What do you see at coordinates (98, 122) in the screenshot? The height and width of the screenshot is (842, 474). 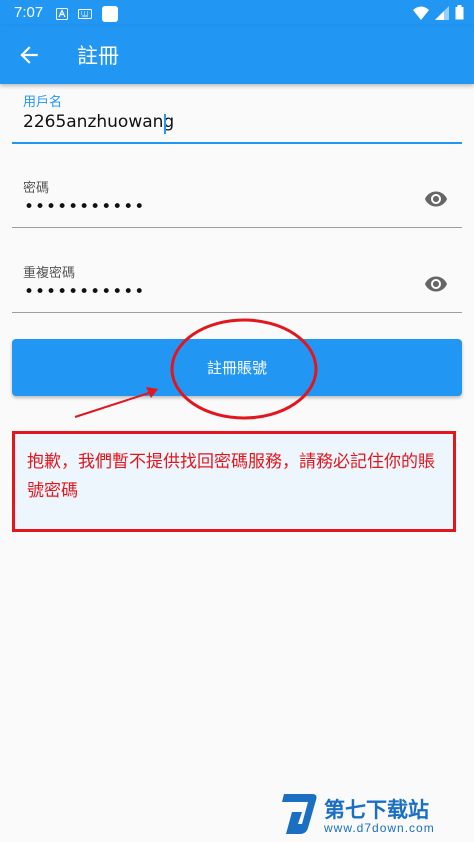 I see `username-input: 2265anzhuowang` at bounding box center [98, 122].